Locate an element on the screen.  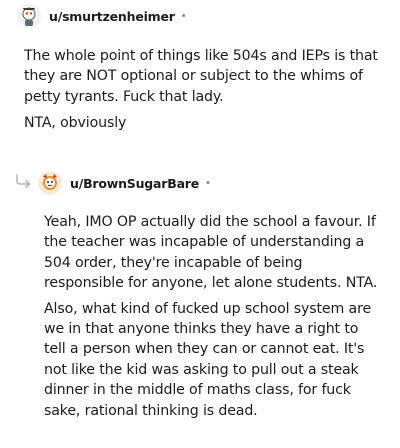
username: u/smurtzenheimer is located at coordinates (112, 16).